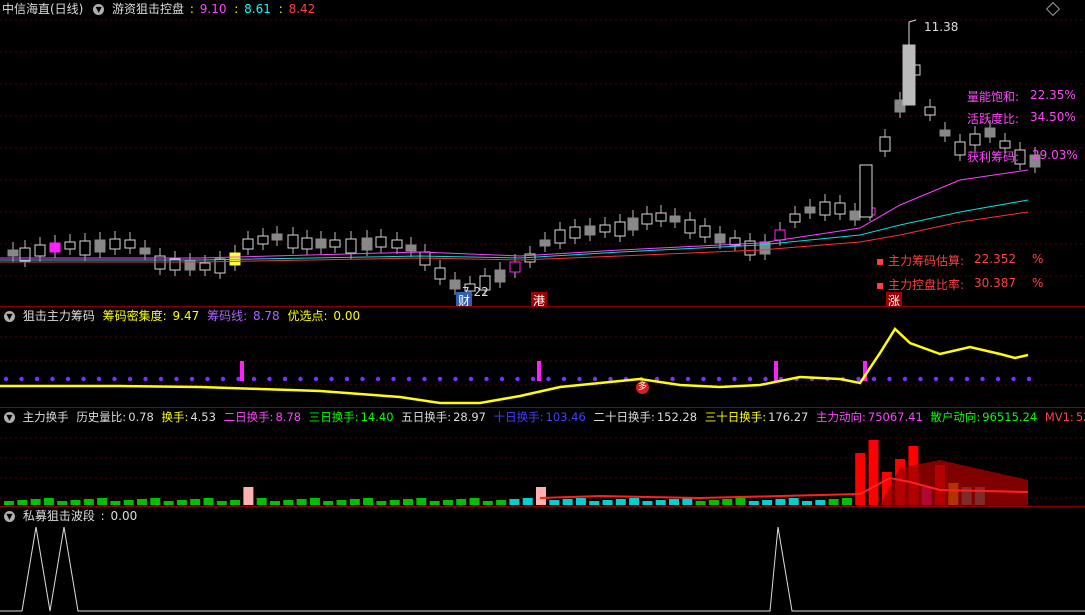 Image resolution: width=1085 pixels, height=615 pixels. What do you see at coordinates (518, 417) in the screenshot?
I see `item-label: 十日换手:` at bounding box center [518, 417].